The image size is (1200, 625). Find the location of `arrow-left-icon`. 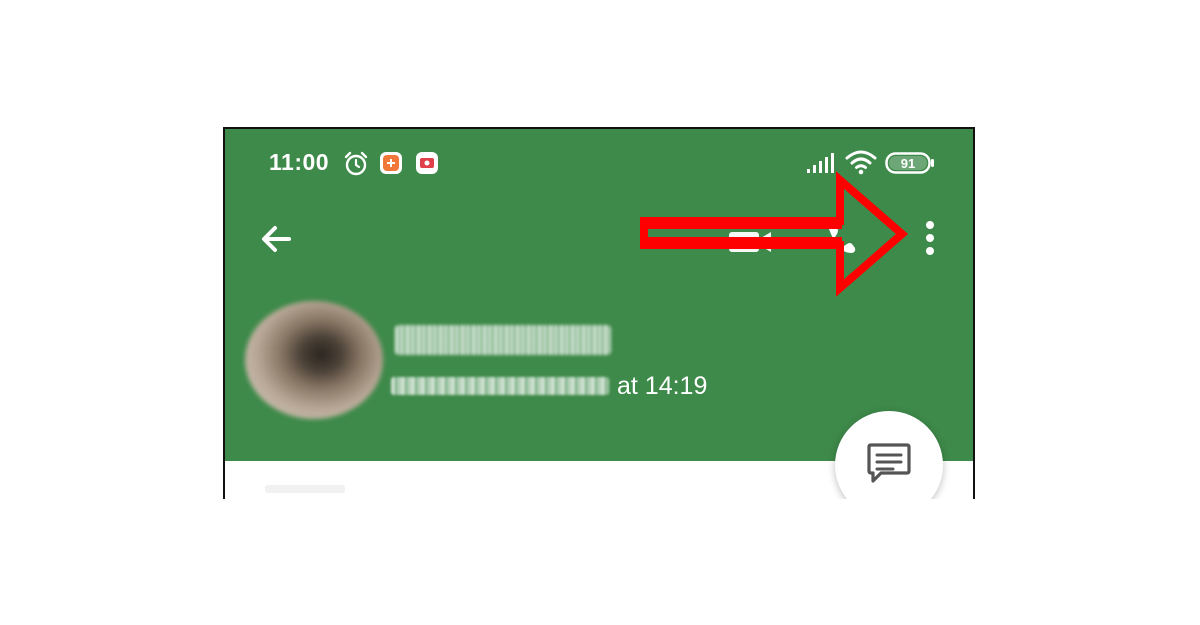

arrow-left-icon is located at coordinates (276, 239).